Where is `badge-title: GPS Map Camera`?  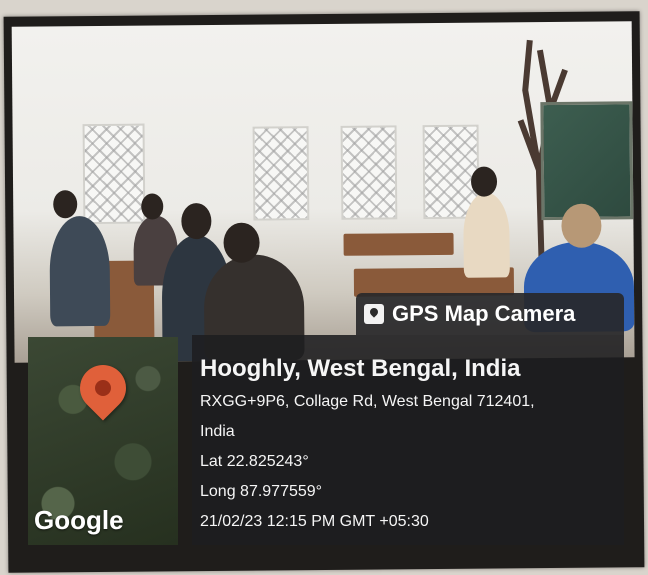 badge-title: GPS Map Camera is located at coordinates (484, 313).